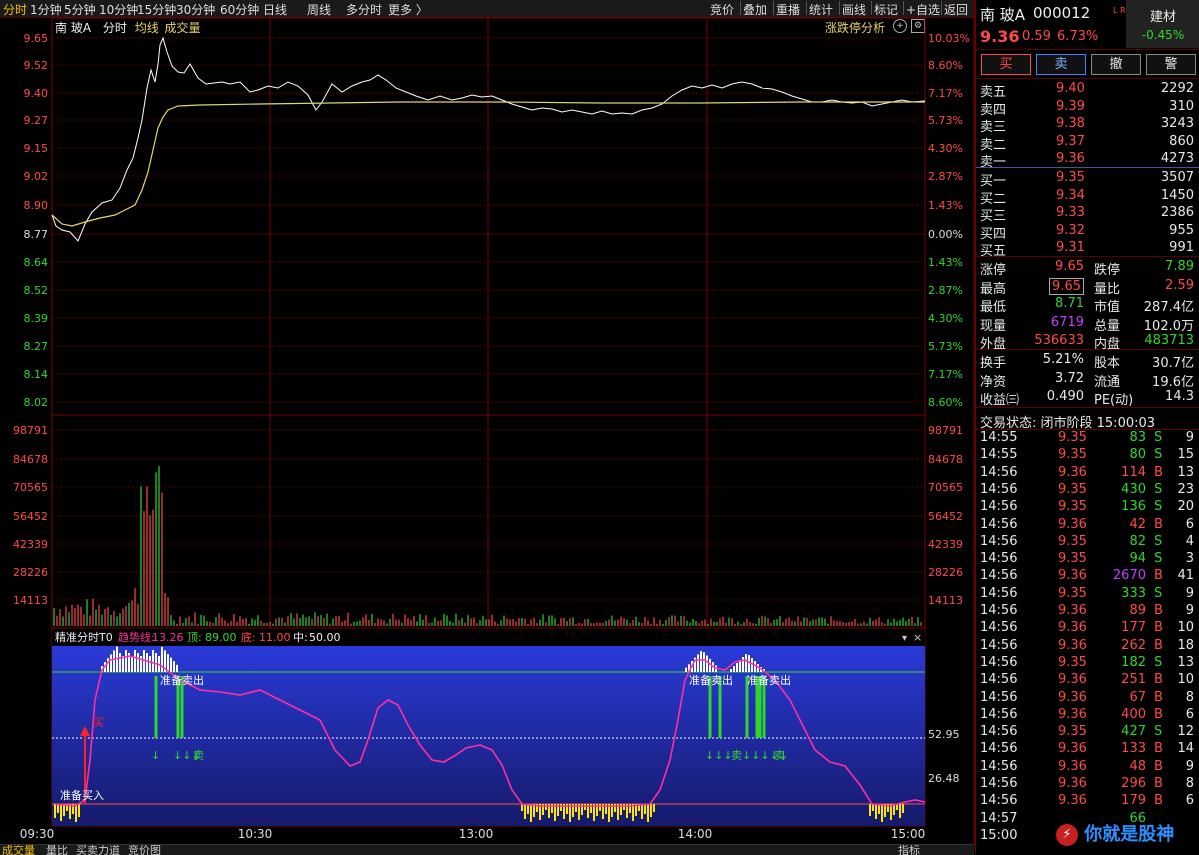 The image size is (1199, 855). Describe the element at coordinates (779, 755) in the screenshot. I see `sell-signal-label: 卖` at that location.